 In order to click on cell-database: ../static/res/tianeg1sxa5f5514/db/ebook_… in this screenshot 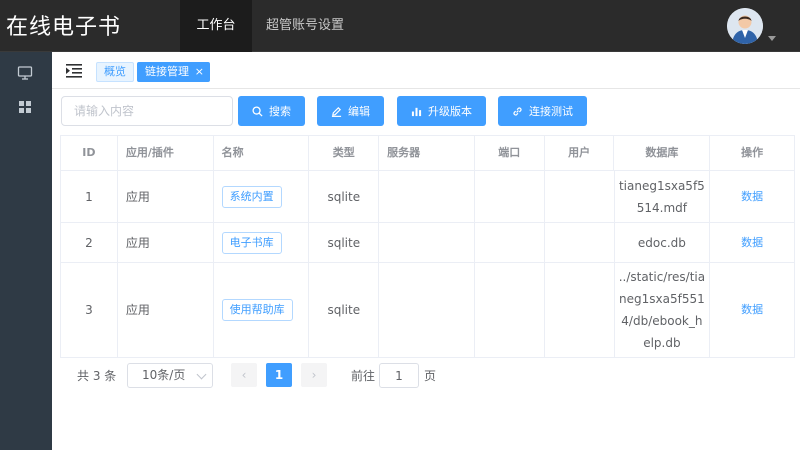, I will do `click(663, 310)`.